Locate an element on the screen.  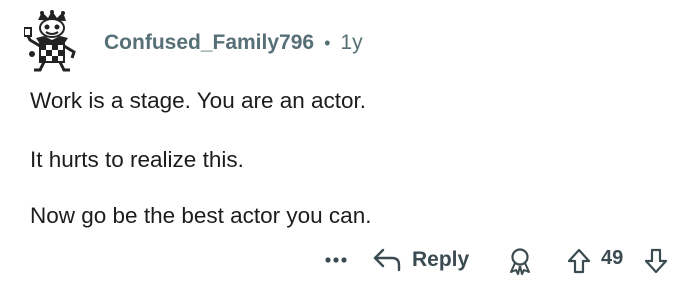
downvote-arrow-icon is located at coordinates (656, 261).